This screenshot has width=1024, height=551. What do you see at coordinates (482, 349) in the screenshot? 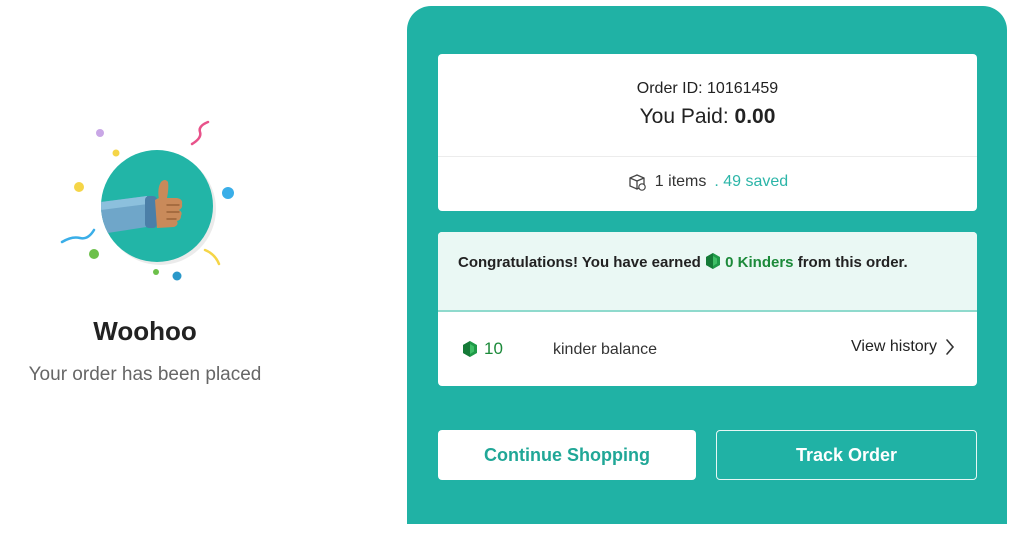
I see `kinder-balance: 10` at bounding box center [482, 349].